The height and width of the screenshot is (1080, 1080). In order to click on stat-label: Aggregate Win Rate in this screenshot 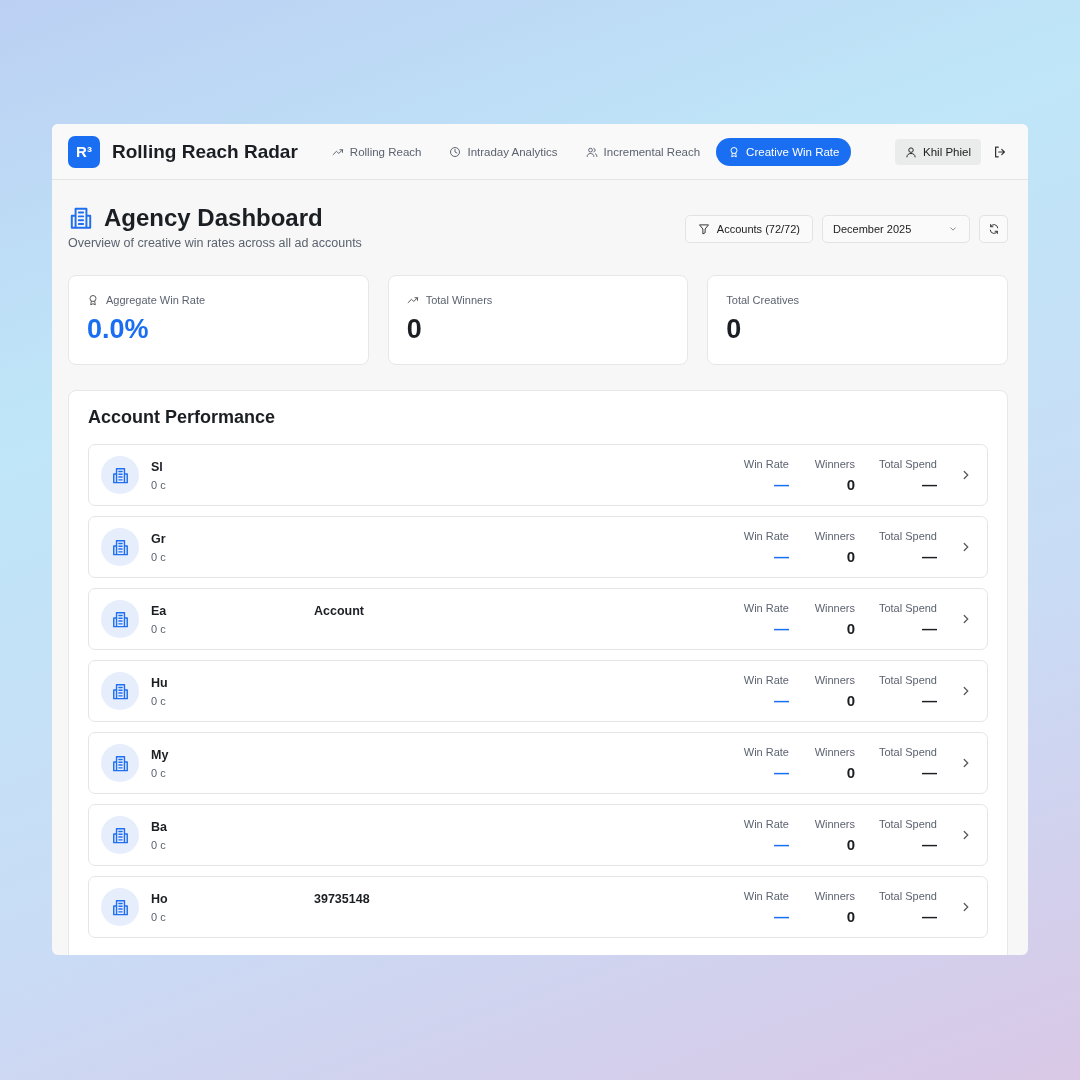, I will do `click(156, 300)`.